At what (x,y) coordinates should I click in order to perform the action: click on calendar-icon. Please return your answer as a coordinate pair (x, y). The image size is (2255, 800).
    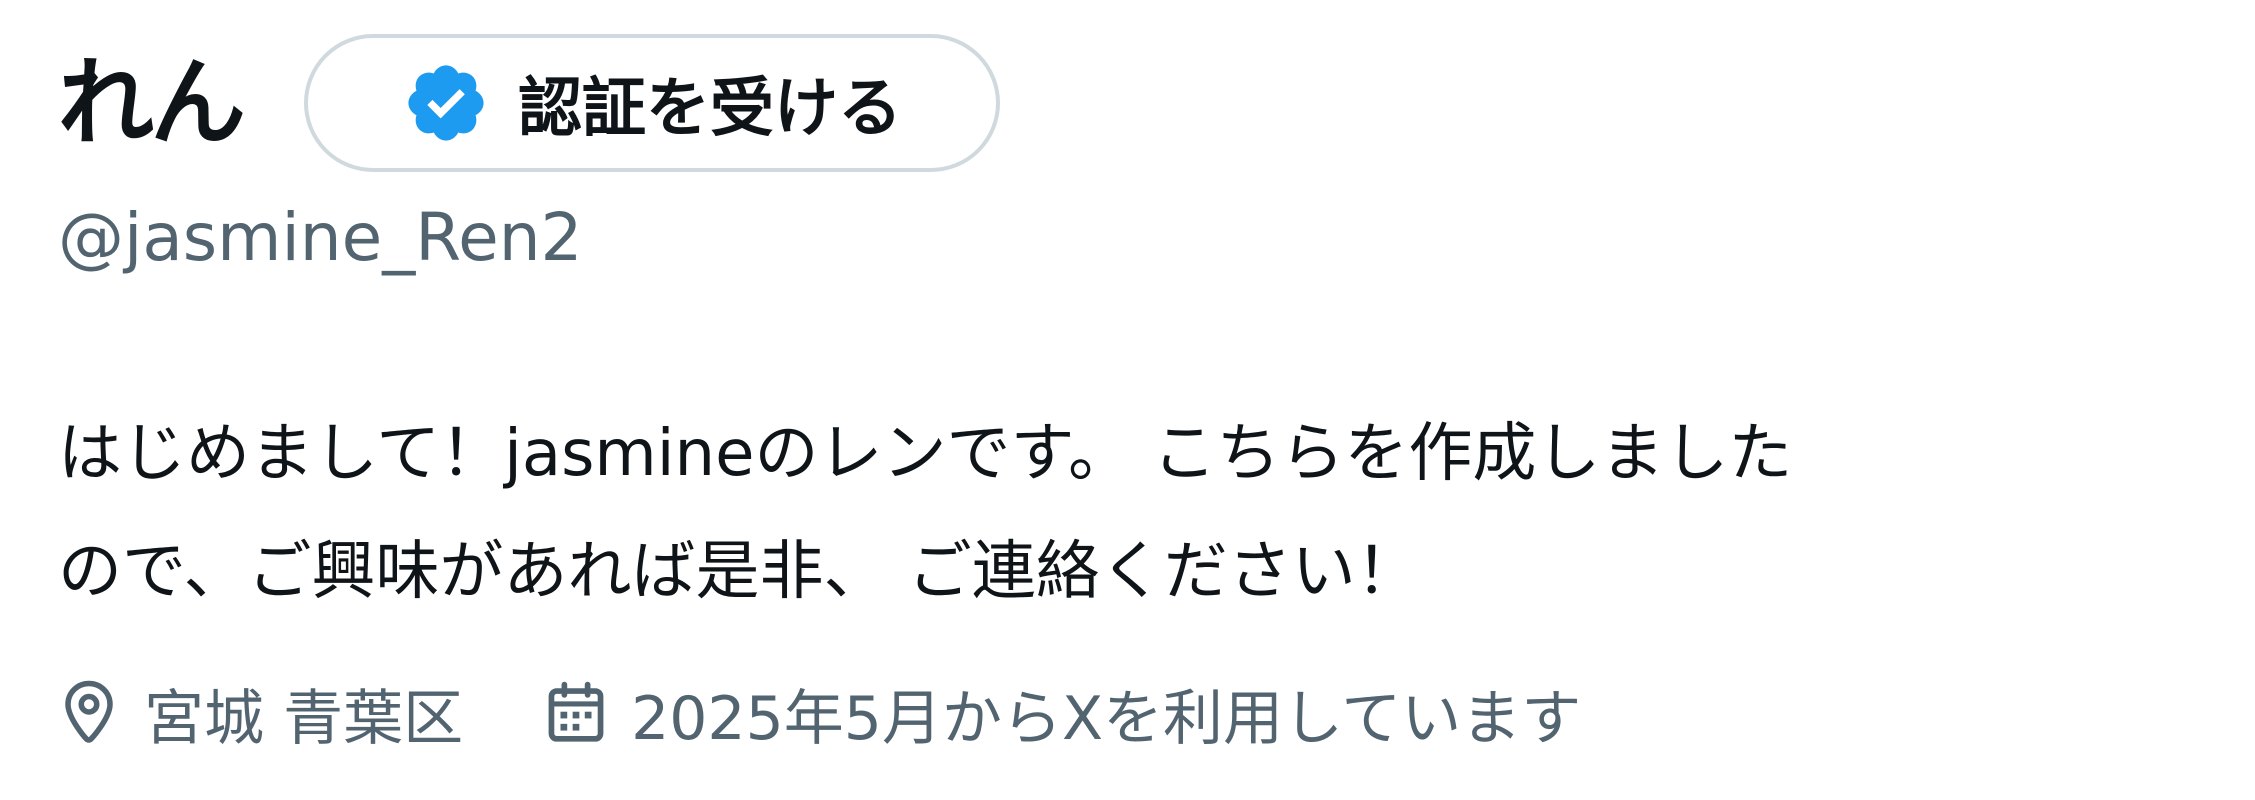
    Looking at the image, I should click on (576, 713).